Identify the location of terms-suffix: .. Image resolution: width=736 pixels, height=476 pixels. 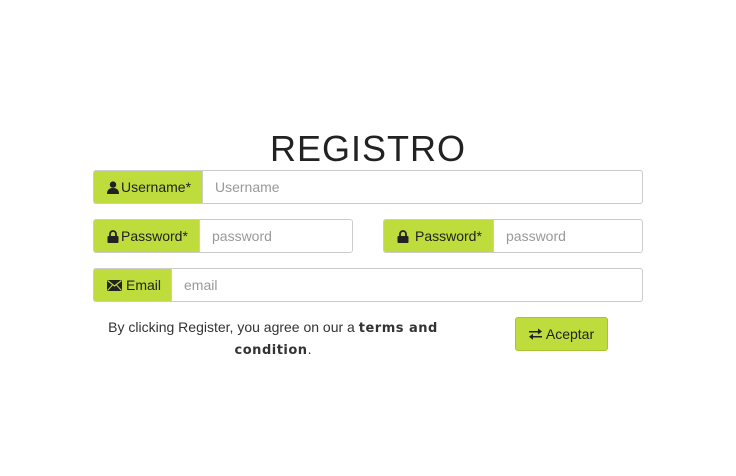
(309, 349).